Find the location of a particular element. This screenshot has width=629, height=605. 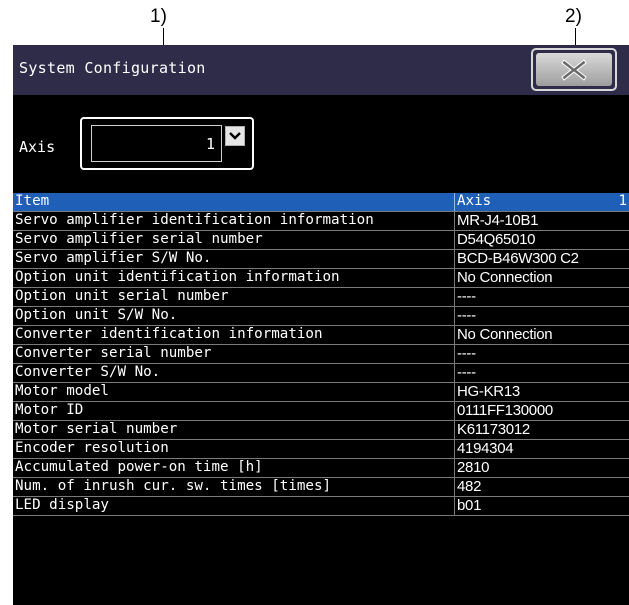

row-item: Option unit identification information is located at coordinates (177, 277).